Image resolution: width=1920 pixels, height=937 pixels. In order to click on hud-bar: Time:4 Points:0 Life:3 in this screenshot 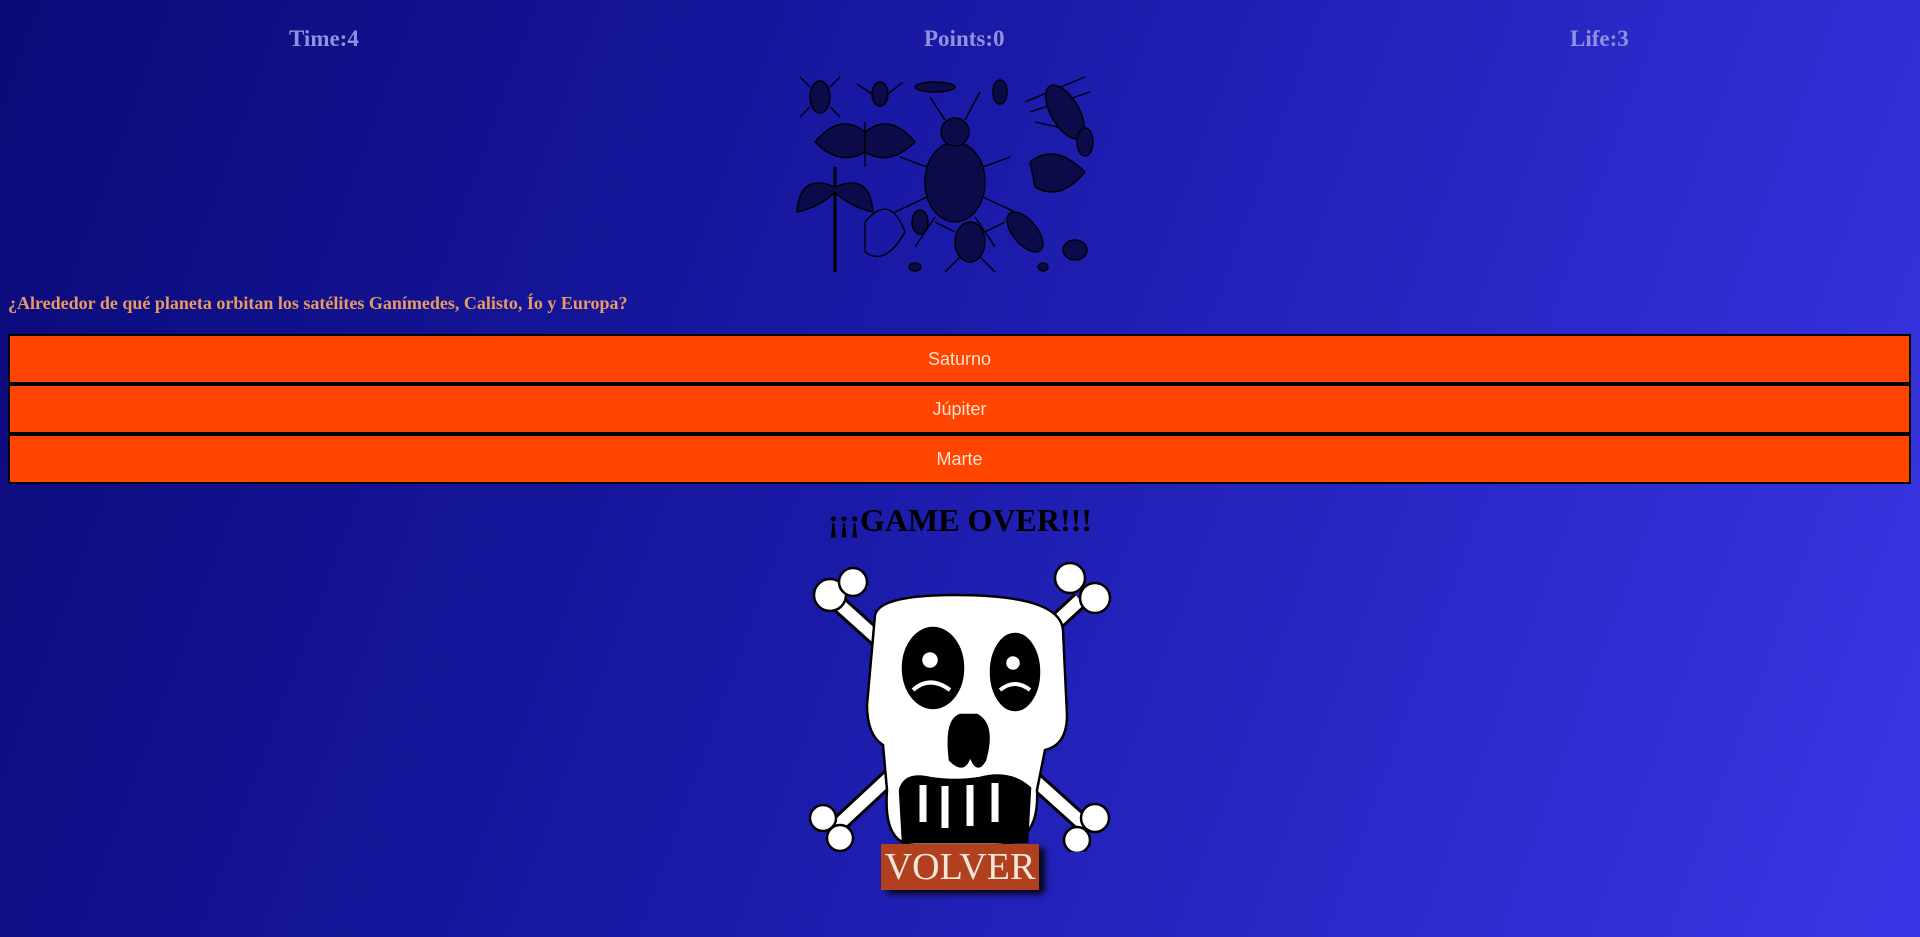, I will do `click(960, 41)`.